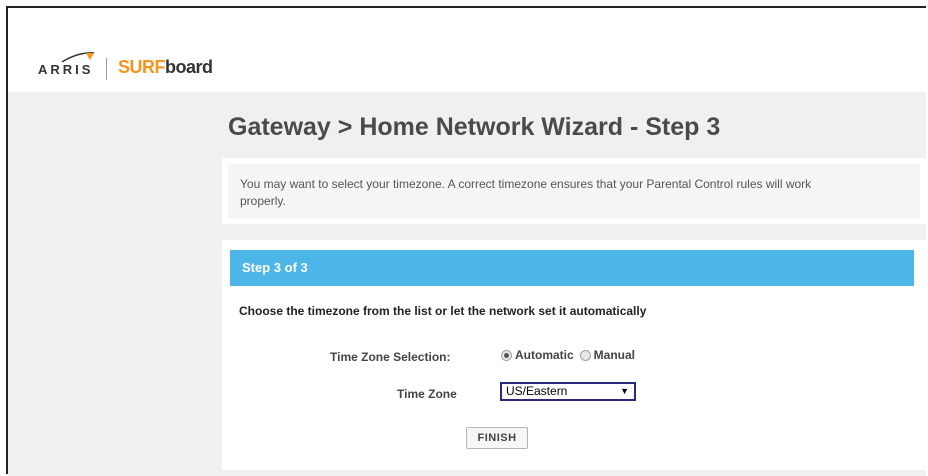 This screenshot has width=928, height=476. I want to click on surfboard-logo-board: board, so click(189, 67).